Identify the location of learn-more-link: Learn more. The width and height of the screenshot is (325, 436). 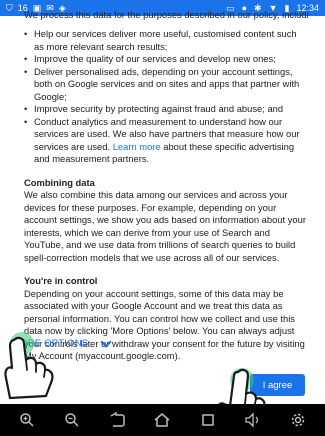
(137, 146).